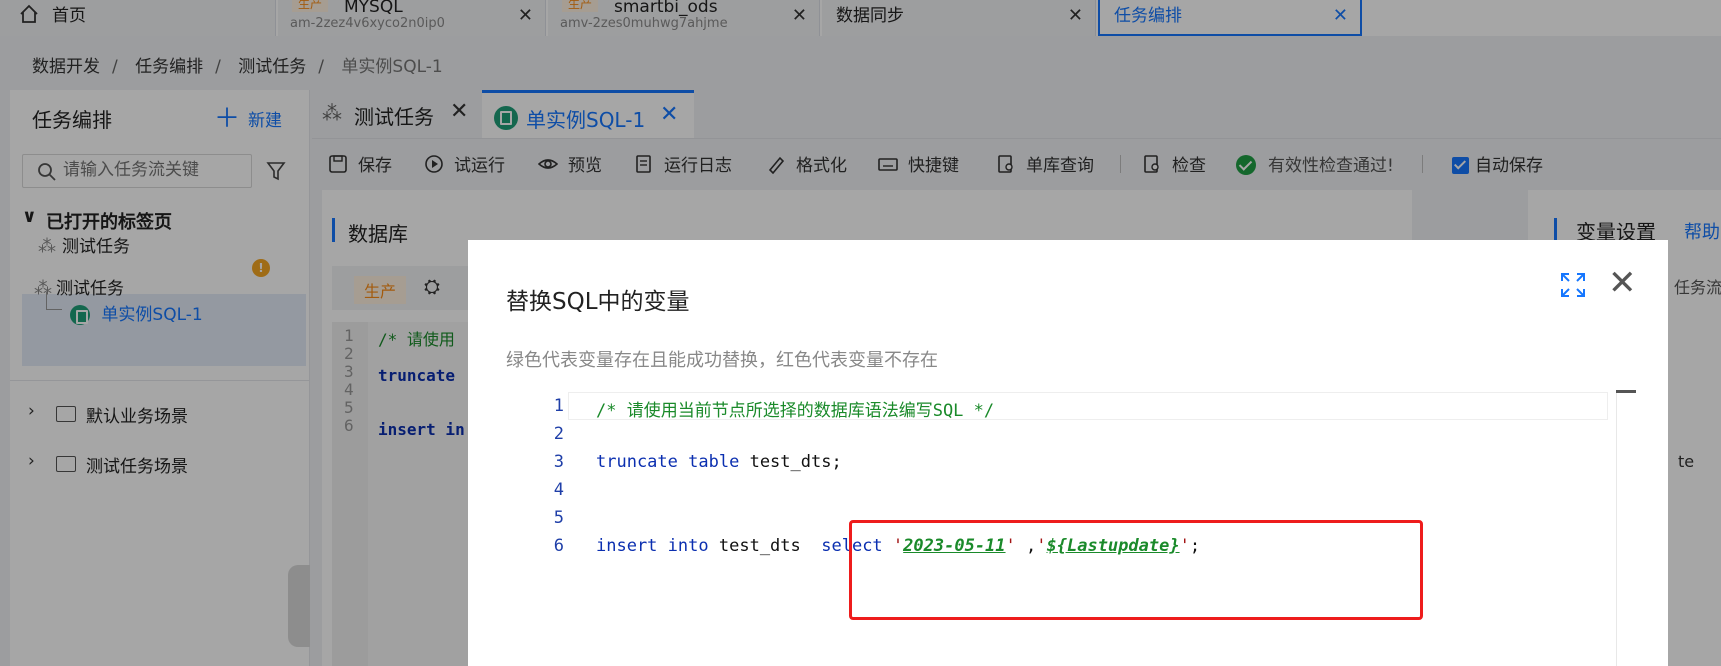  What do you see at coordinates (759, 546) in the screenshot?
I see `sql-identifier: test_dts` at bounding box center [759, 546].